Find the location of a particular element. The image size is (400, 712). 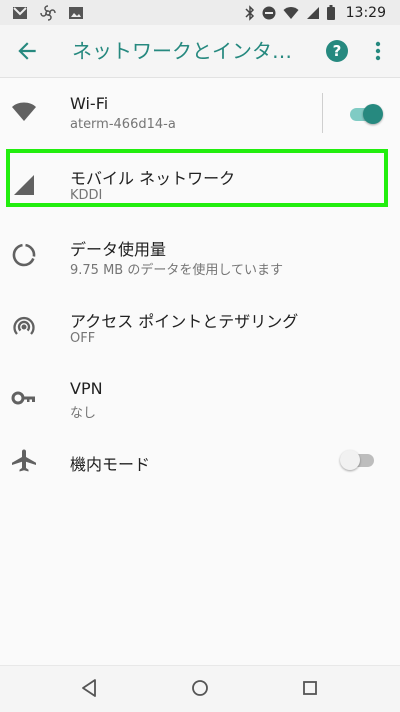

airplane-icon is located at coordinates (24, 460).